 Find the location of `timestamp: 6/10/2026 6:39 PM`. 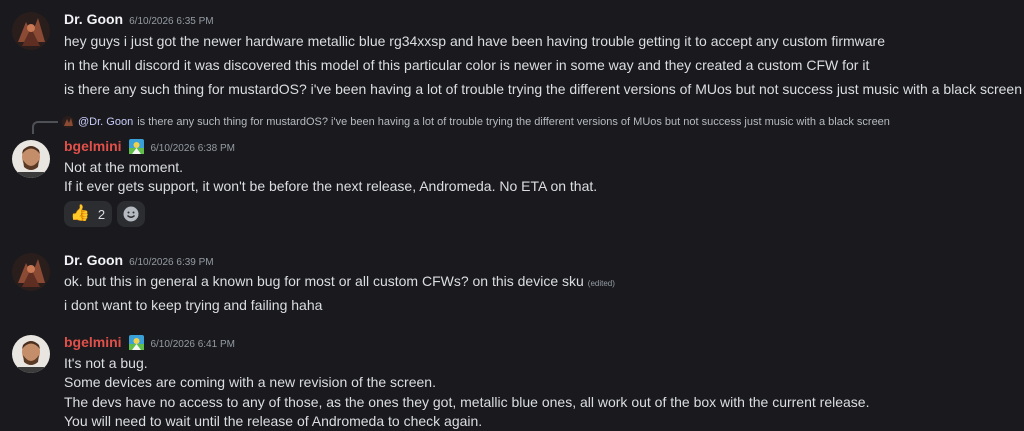

timestamp: 6/10/2026 6:39 PM is located at coordinates (171, 262).